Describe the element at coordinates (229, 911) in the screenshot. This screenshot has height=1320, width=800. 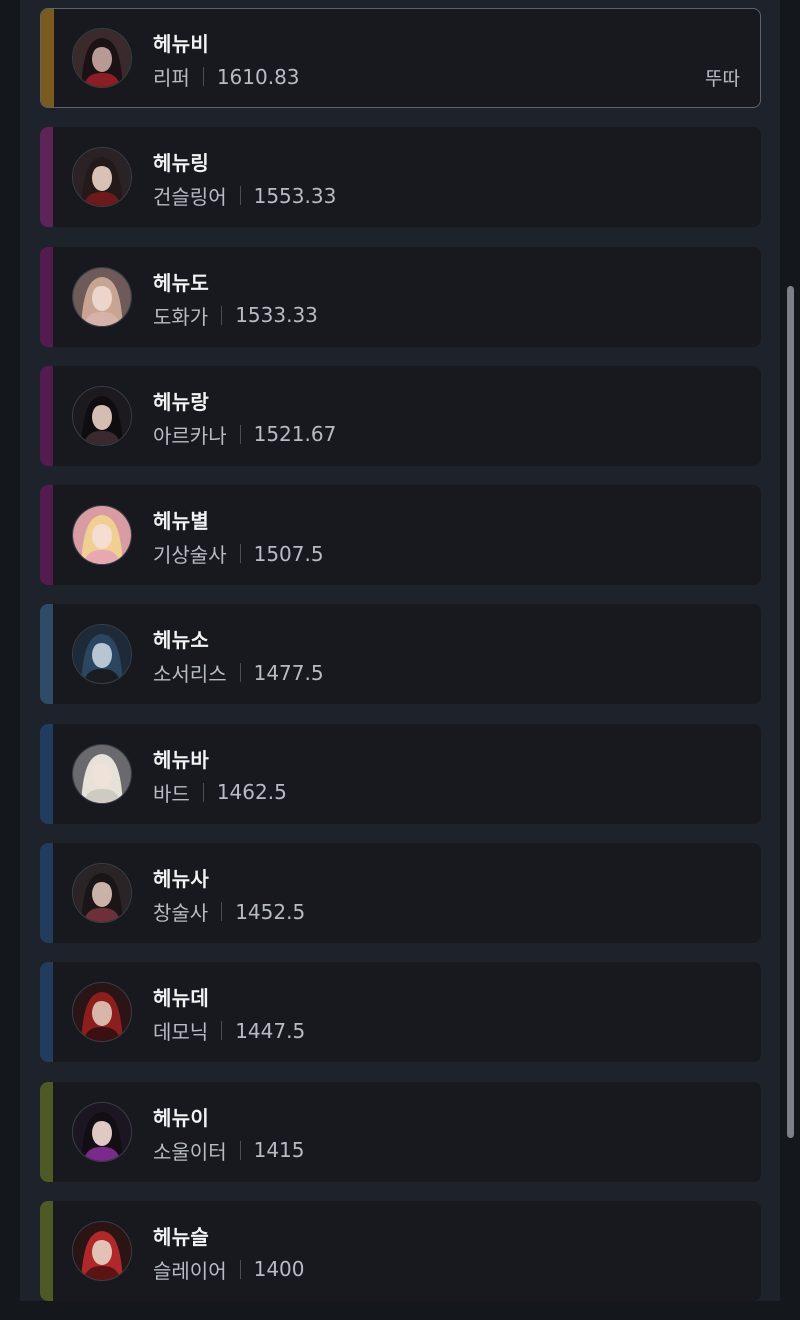
I see `character-info: 창술사 1452.5` at that location.